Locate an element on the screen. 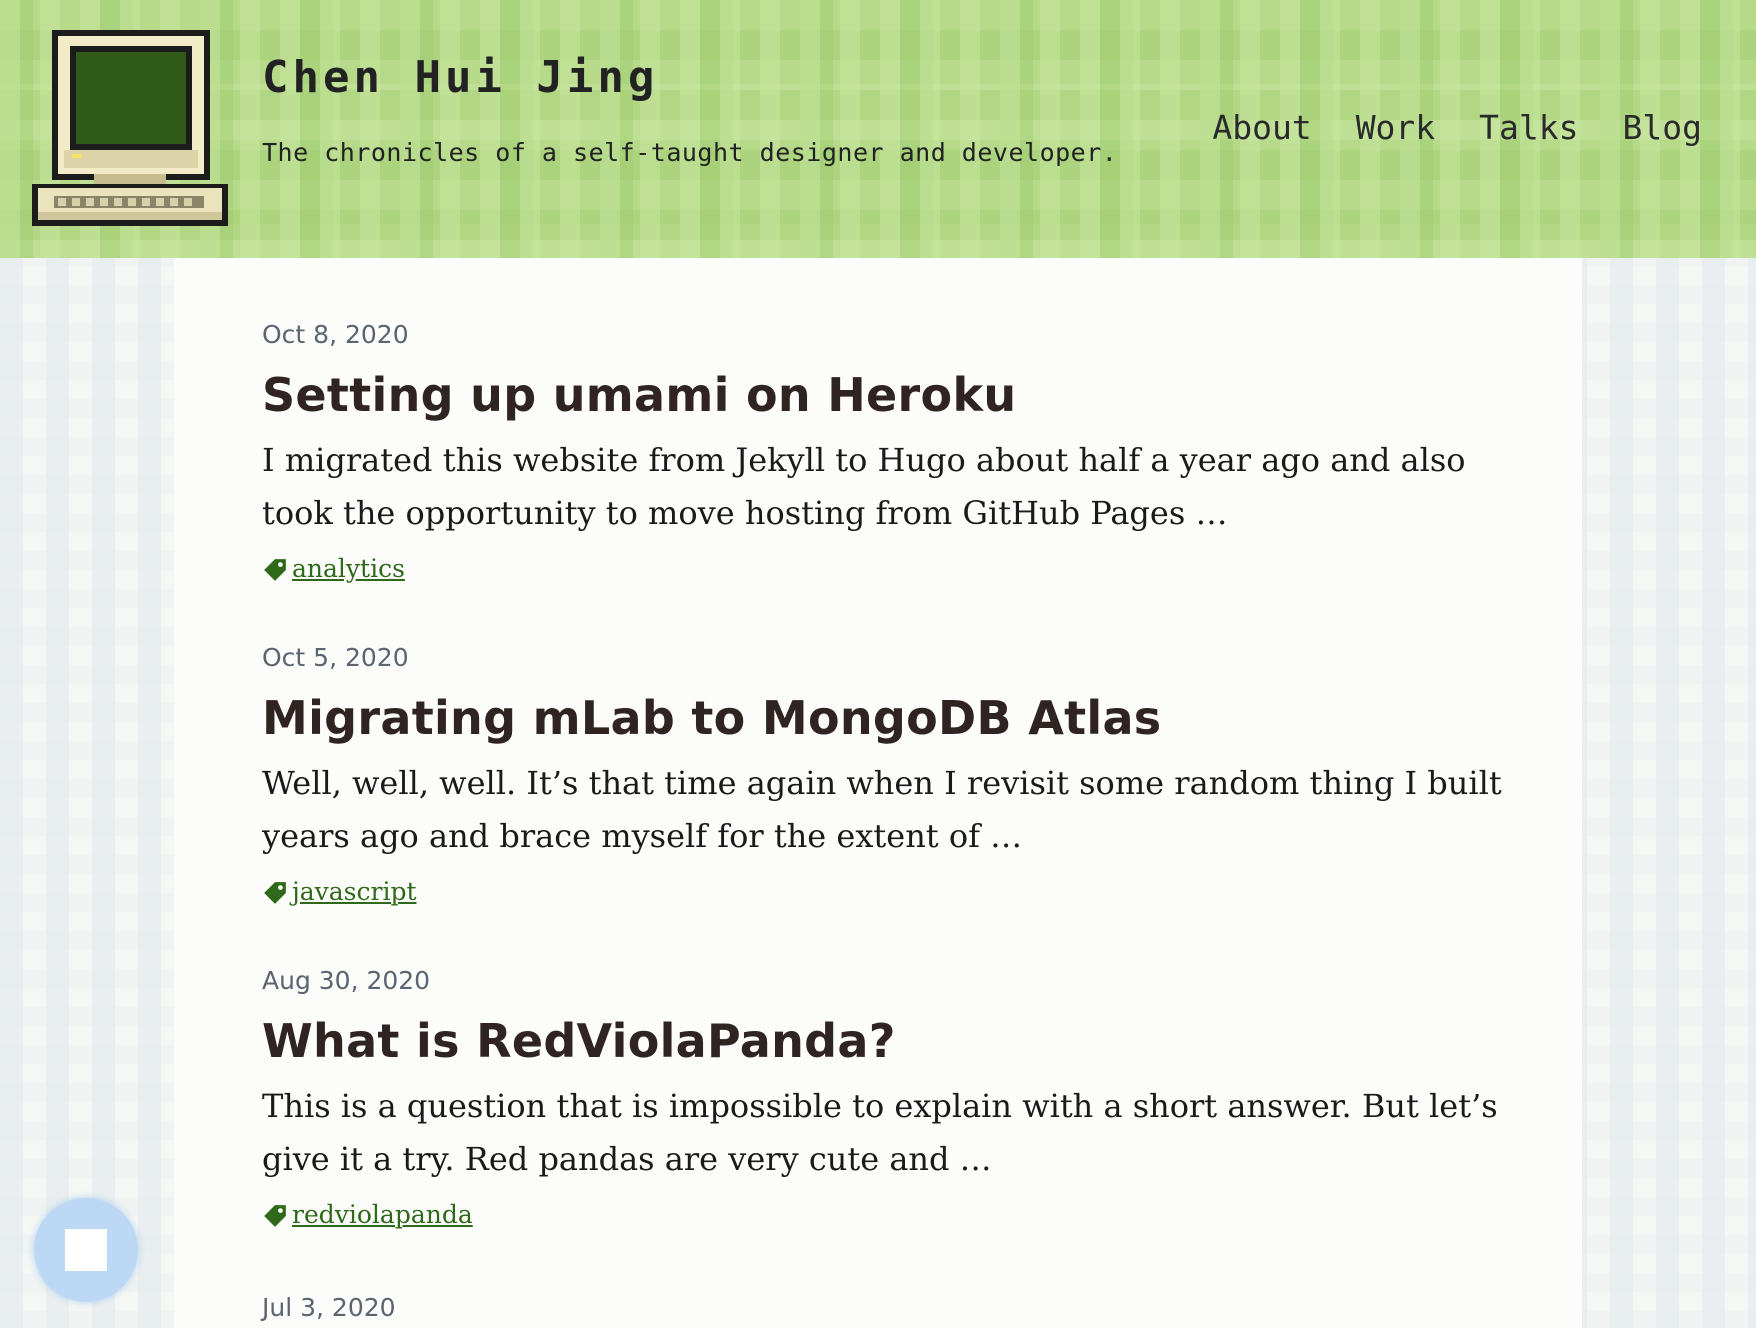 This screenshot has height=1328, width=1756. retro-computer-icon is located at coordinates (130, 128).